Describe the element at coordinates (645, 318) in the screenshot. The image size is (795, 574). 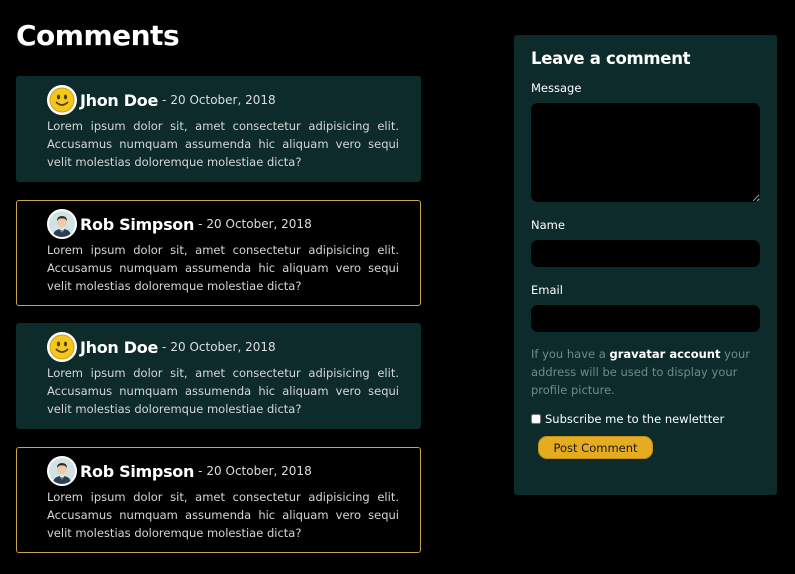
I see `email-field` at that location.